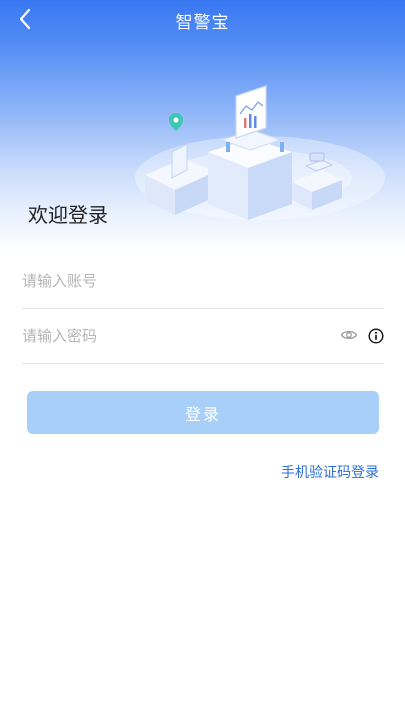 This screenshot has width=405, height=720. I want to click on account-input, so click(172, 281).